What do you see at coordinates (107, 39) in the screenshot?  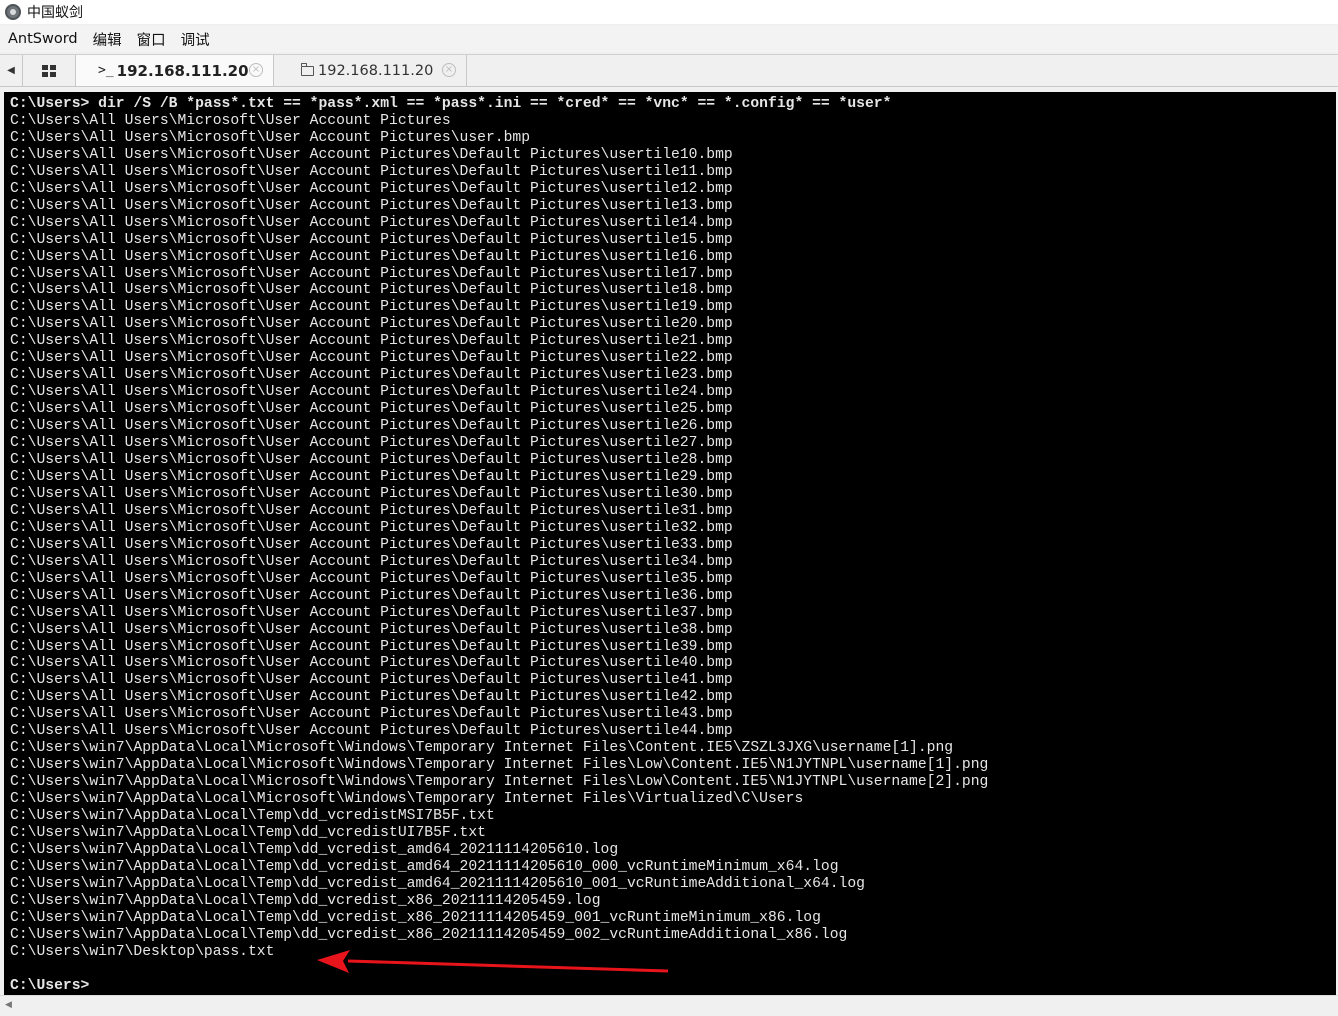 I see `menu-edit: 编辑` at bounding box center [107, 39].